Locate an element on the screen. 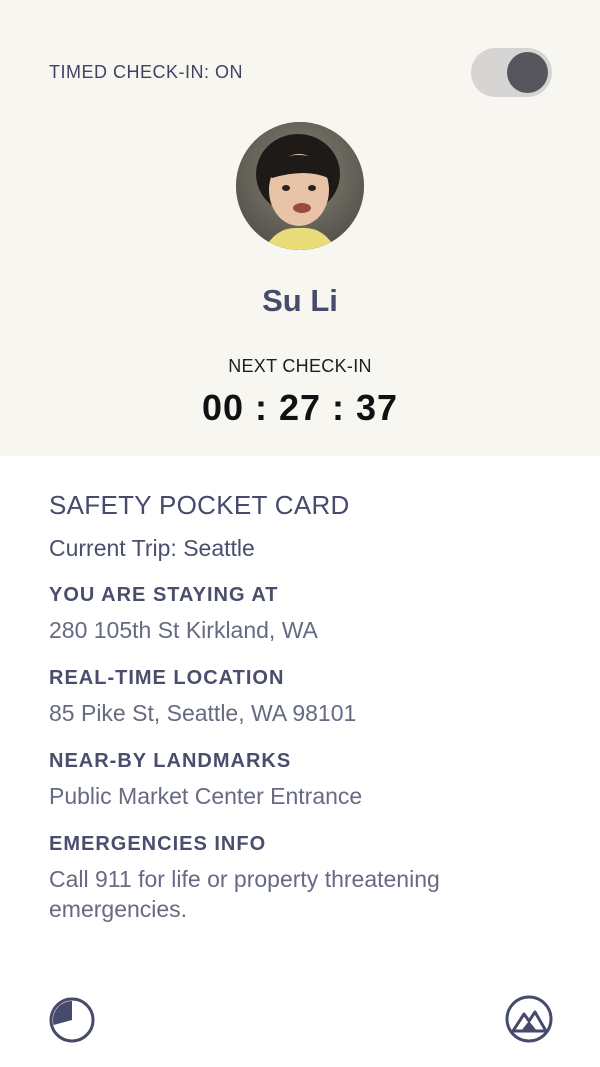  section-value: 85 Pike St, Seattle, WA 98101 is located at coordinates (203, 713).